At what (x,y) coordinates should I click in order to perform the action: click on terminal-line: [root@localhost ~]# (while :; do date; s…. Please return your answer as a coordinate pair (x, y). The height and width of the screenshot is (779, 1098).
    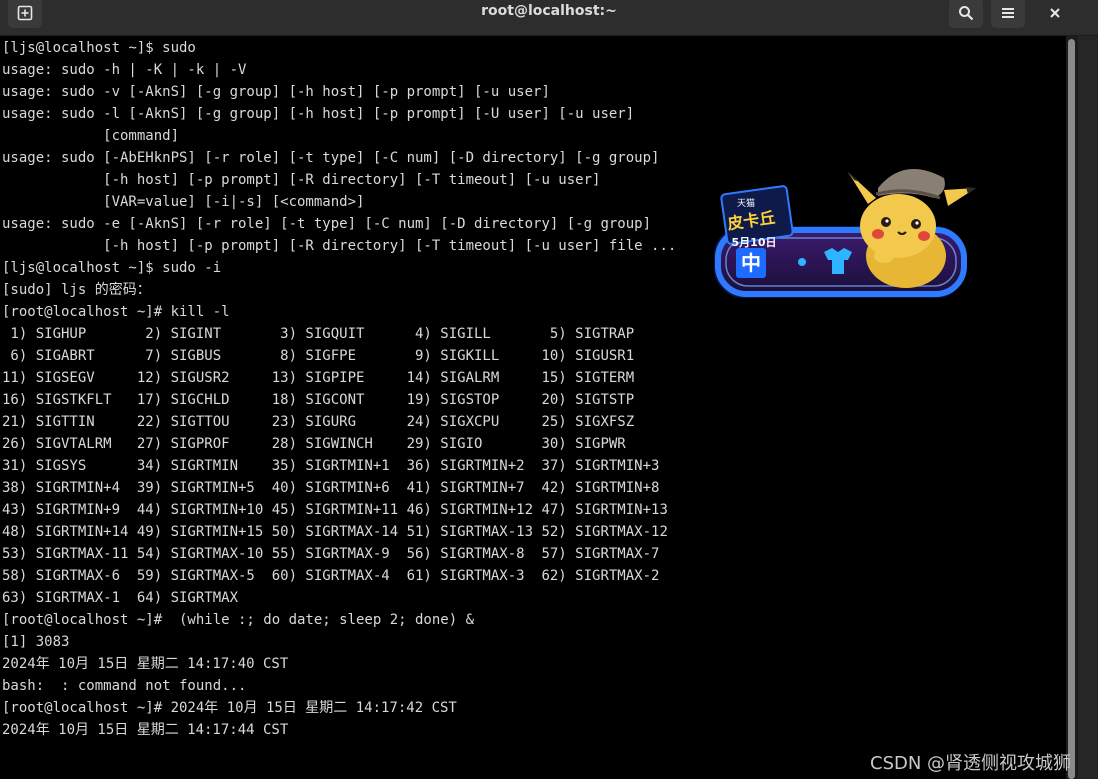
    Looking at the image, I should click on (238, 620).